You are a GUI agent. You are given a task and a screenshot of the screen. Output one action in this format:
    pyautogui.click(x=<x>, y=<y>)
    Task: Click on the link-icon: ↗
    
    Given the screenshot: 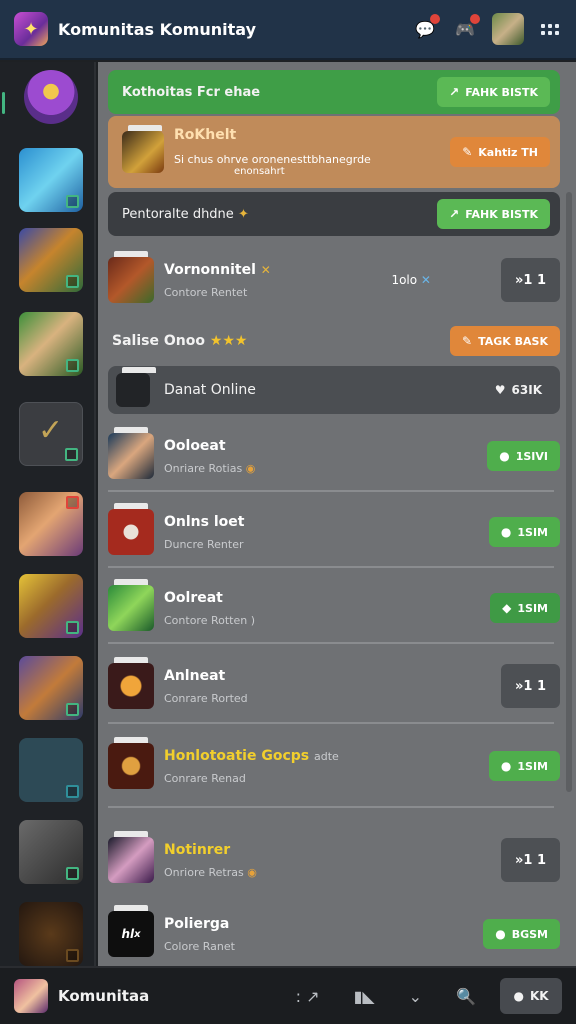 What is the action you would take?
    pyautogui.click(x=454, y=214)
    